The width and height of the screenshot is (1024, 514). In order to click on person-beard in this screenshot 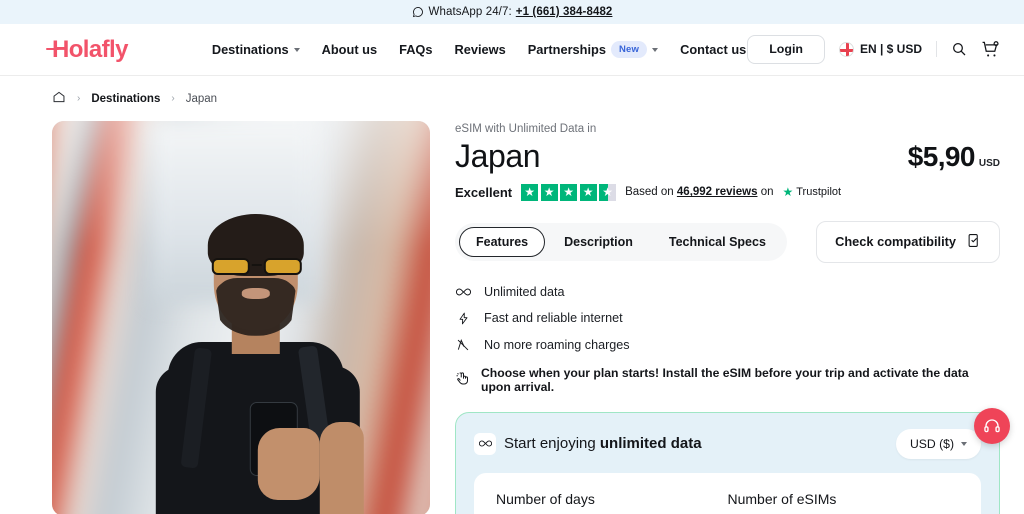, I will do `click(255, 306)`.